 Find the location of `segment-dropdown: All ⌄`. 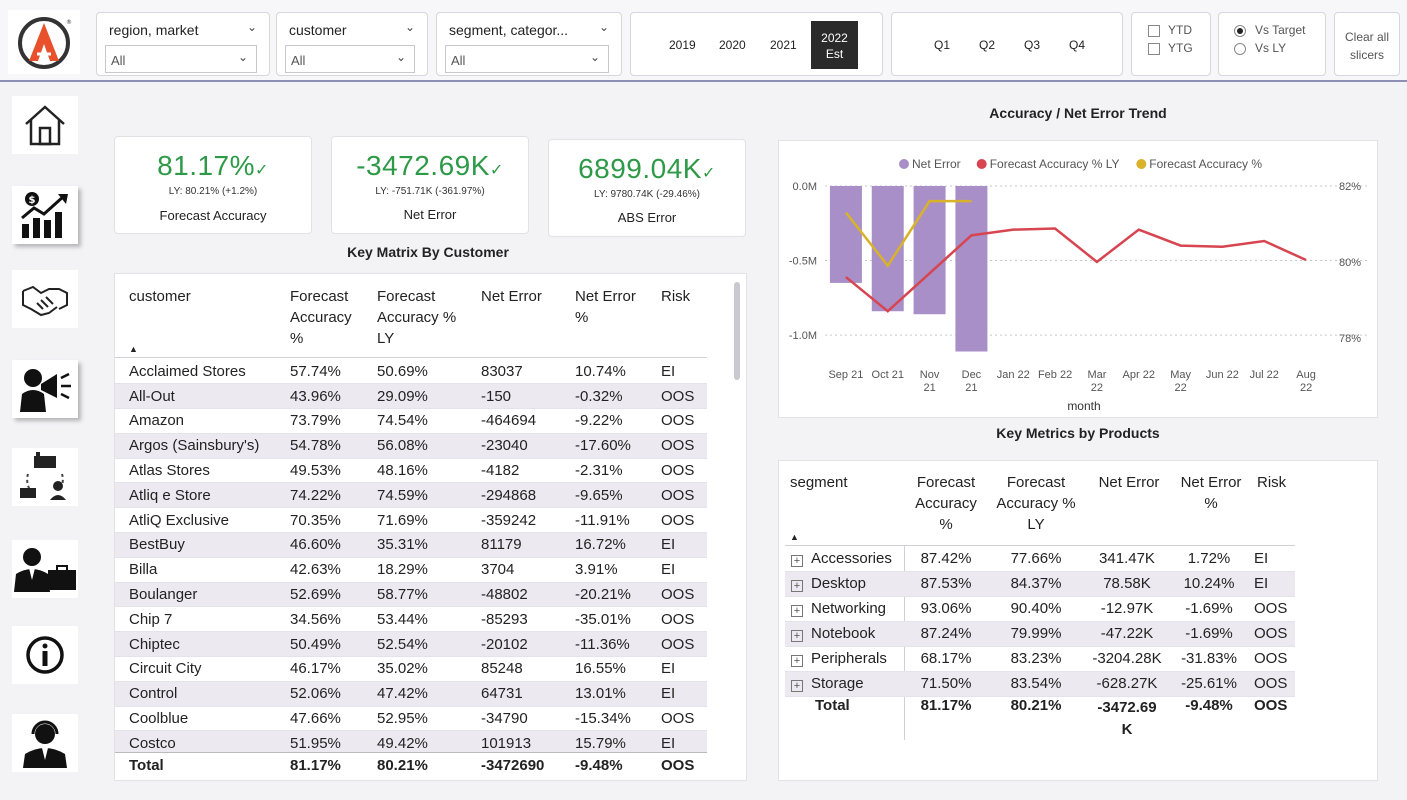

segment-dropdown: All ⌄ is located at coordinates (527, 59).